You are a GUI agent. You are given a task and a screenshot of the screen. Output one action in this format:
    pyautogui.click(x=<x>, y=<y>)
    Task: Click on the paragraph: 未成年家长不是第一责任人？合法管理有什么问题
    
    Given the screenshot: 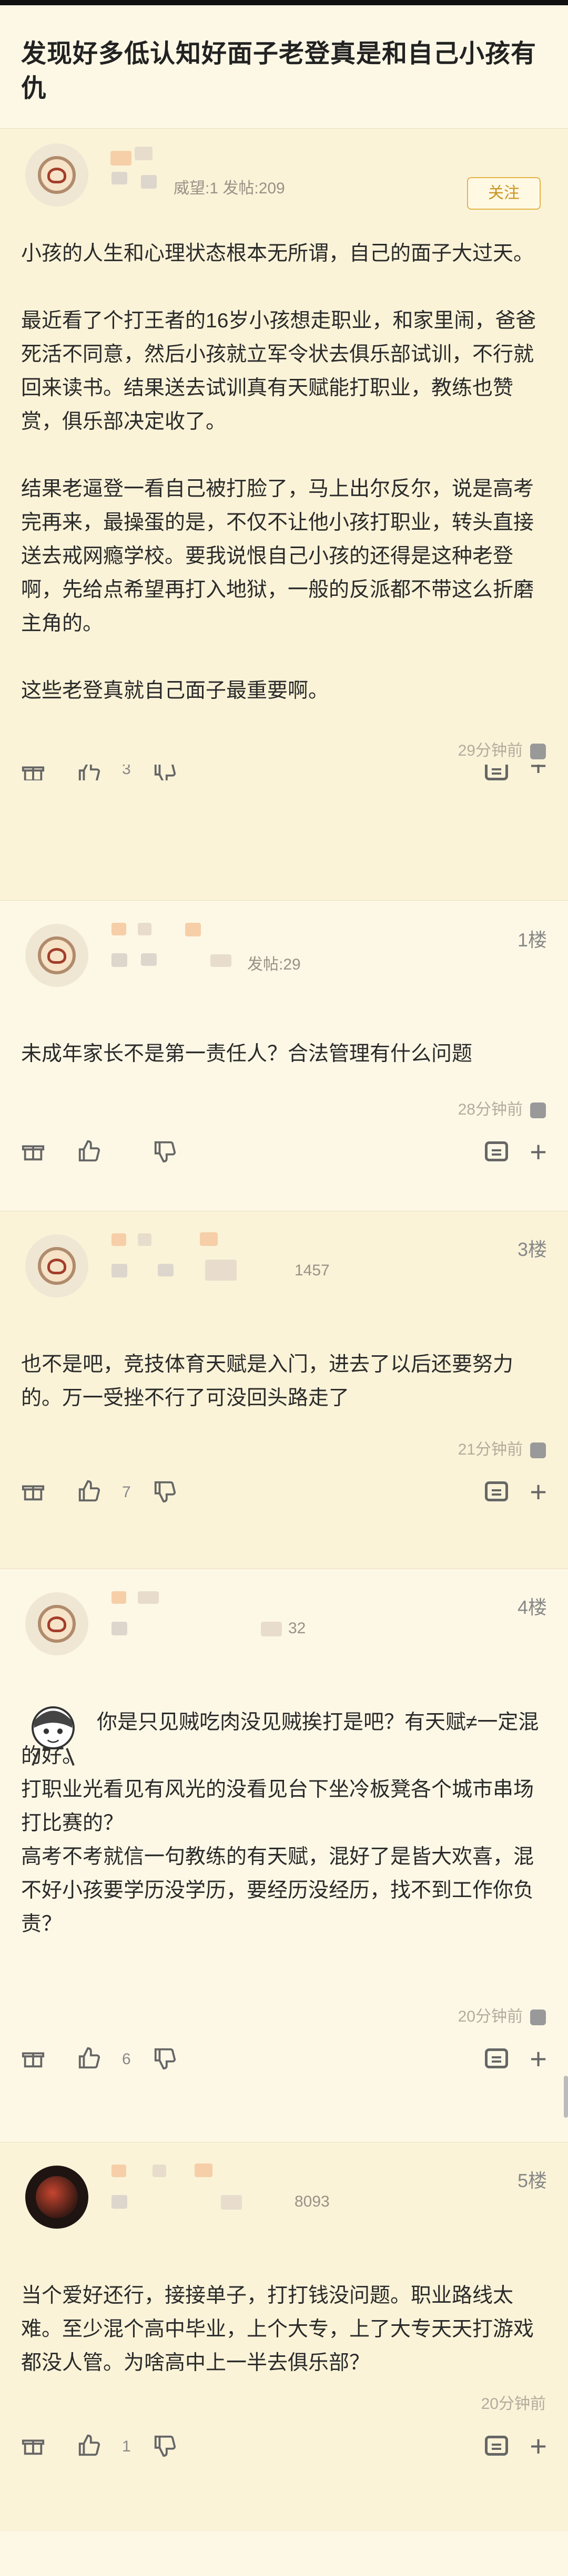 What is the action you would take?
    pyautogui.click(x=247, y=1054)
    